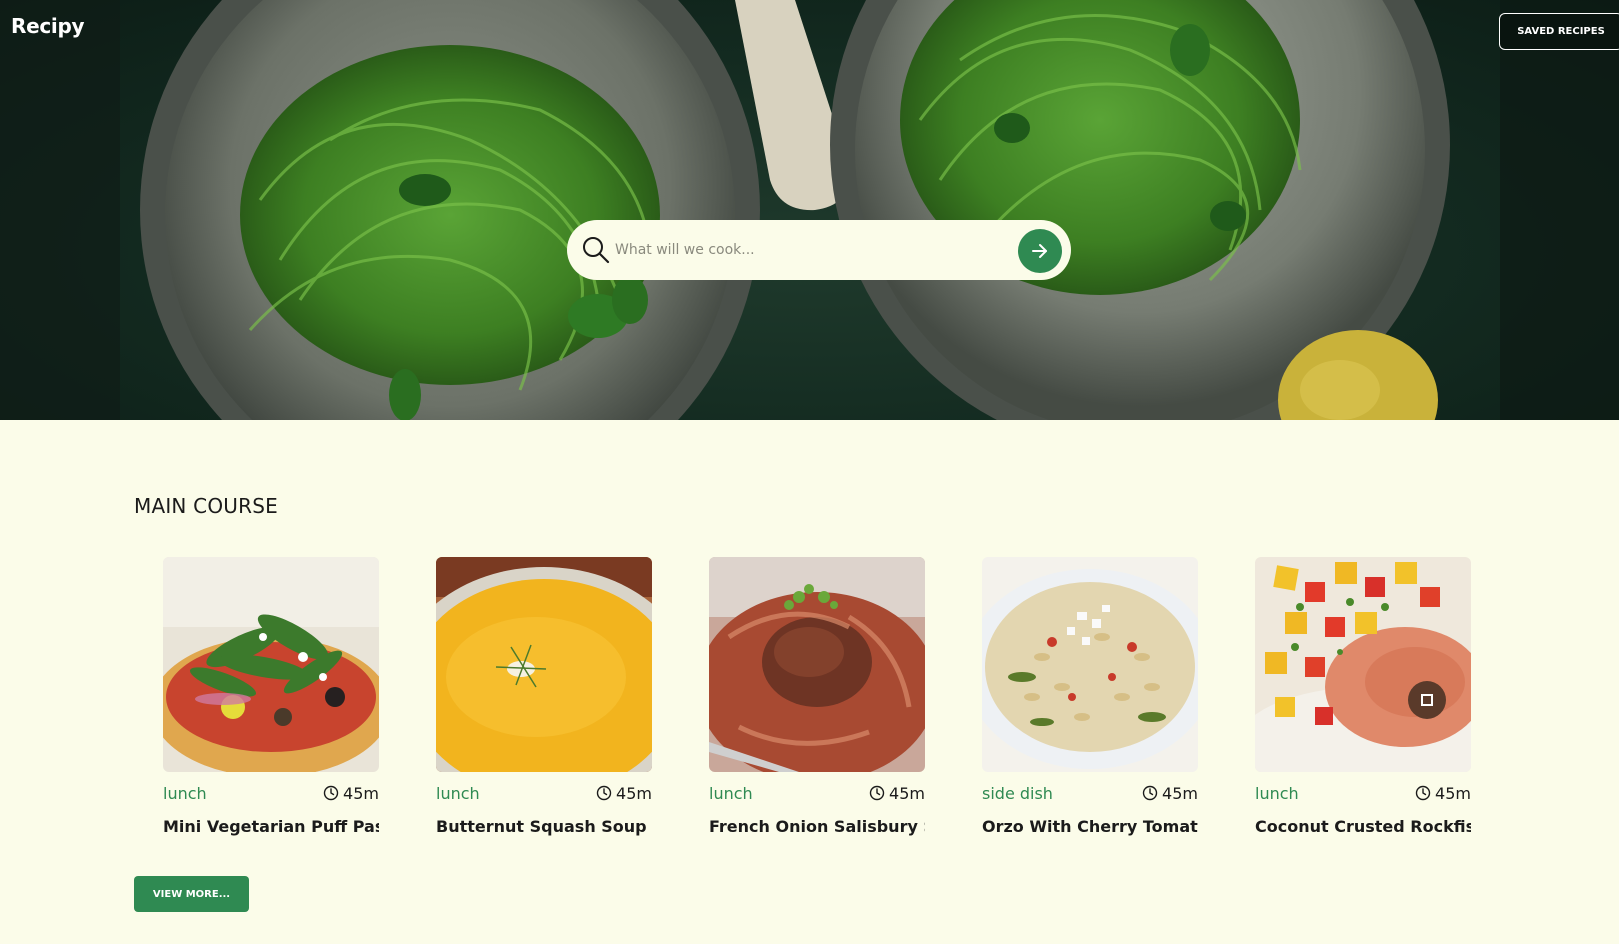 The image size is (1619, 944). I want to click on search-bar, so click(819, 250).